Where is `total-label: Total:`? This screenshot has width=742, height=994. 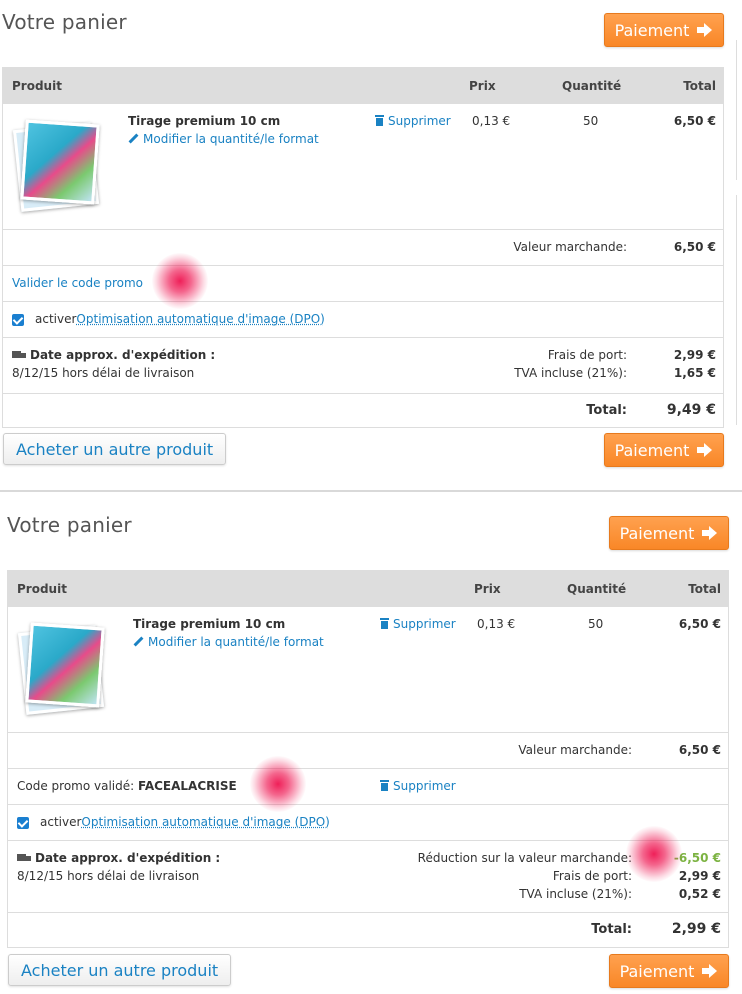 total-label: Total: is located at coordinates (606, 410).